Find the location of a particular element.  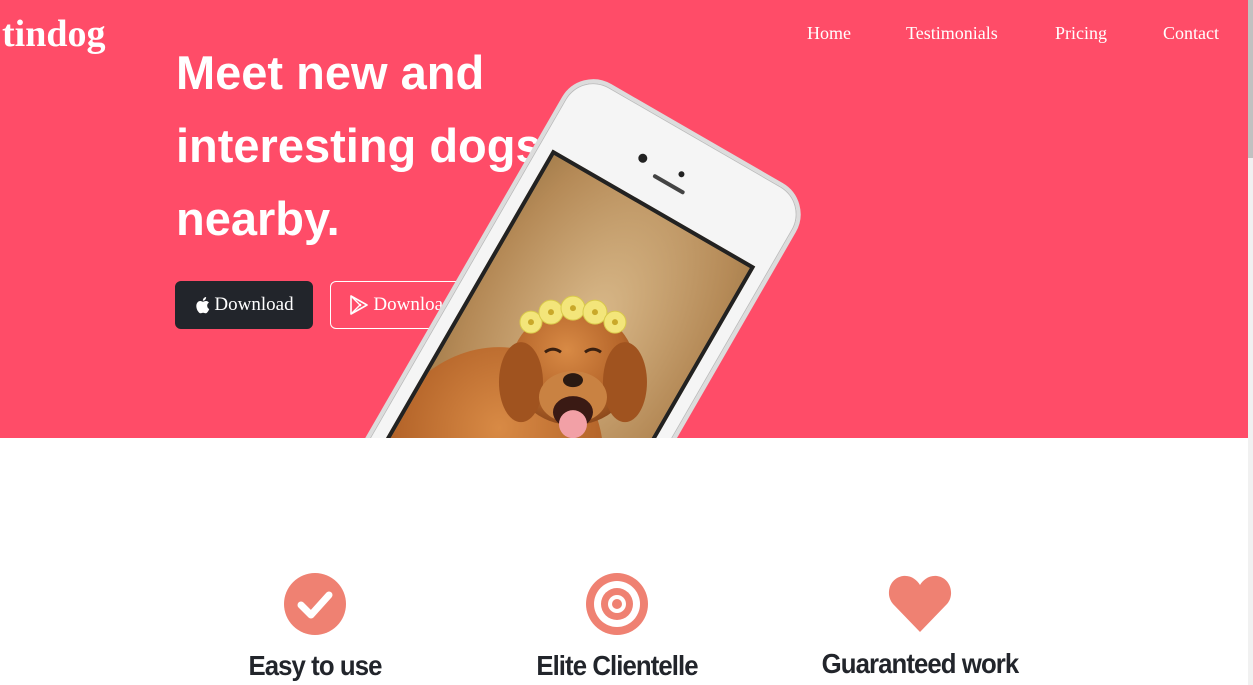

phone-speaker is located at coordinates (669, 184).